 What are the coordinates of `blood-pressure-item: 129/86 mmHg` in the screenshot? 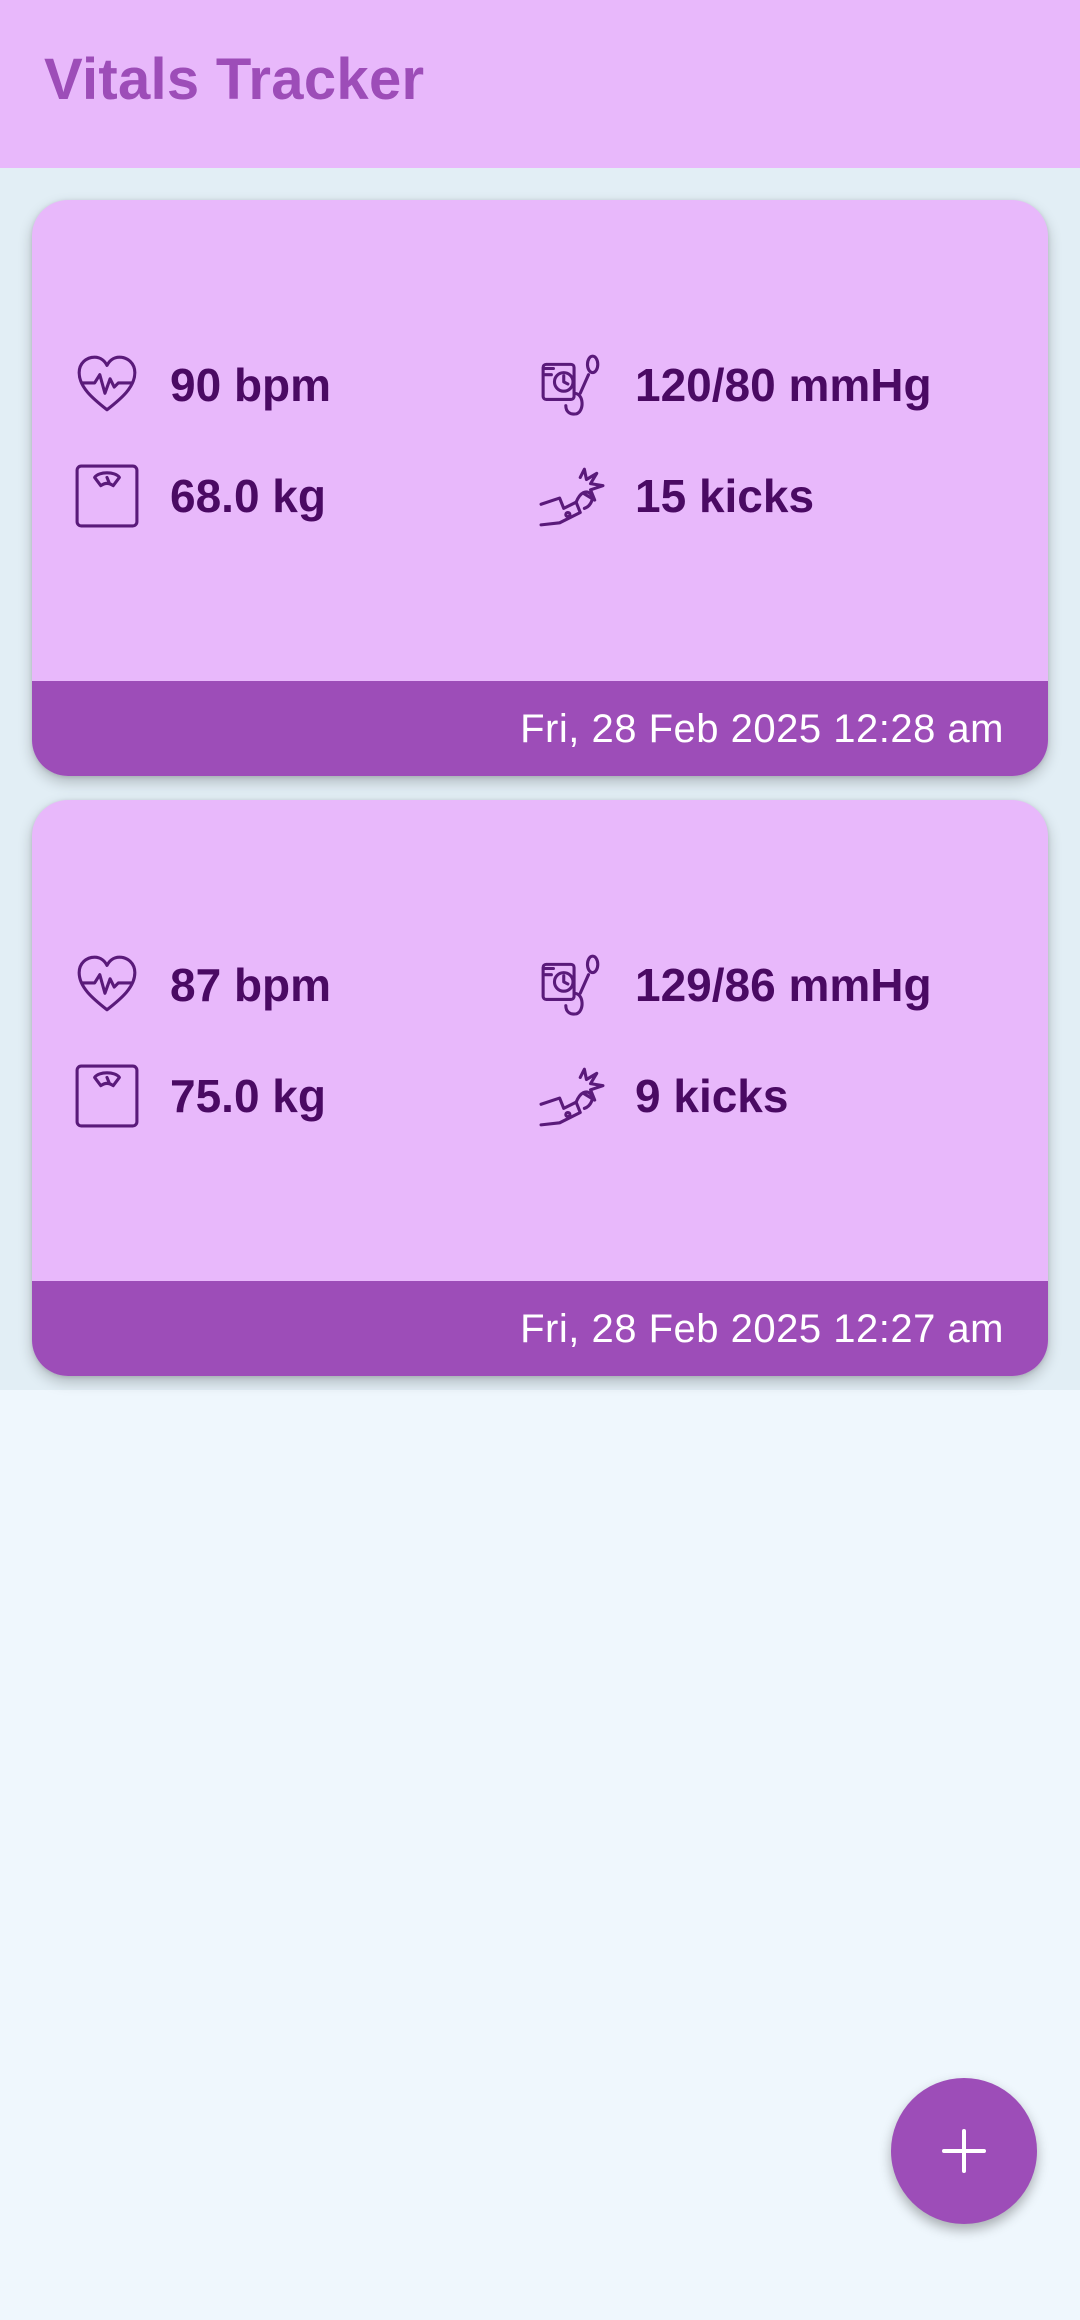 It's located at (734, 985).